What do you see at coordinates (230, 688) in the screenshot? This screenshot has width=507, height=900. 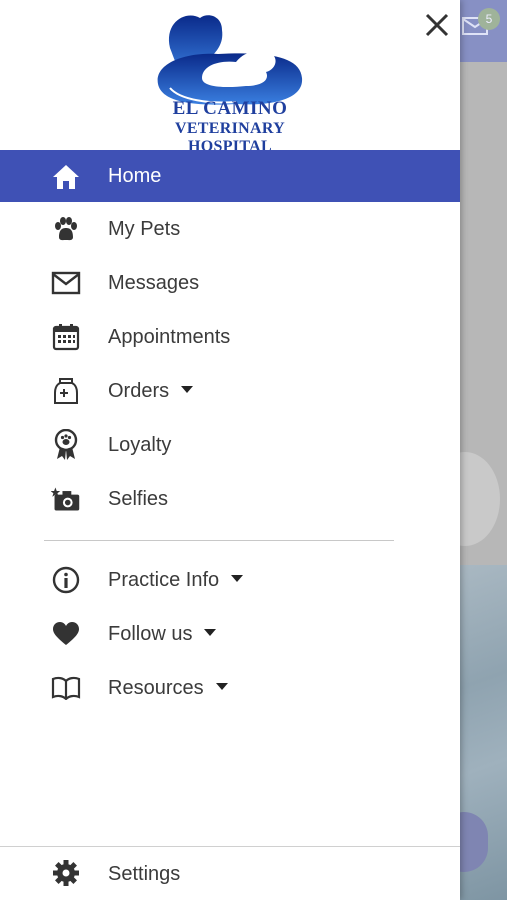 I see `menu-item-resources: Resources` at bounding box center [230, 688].